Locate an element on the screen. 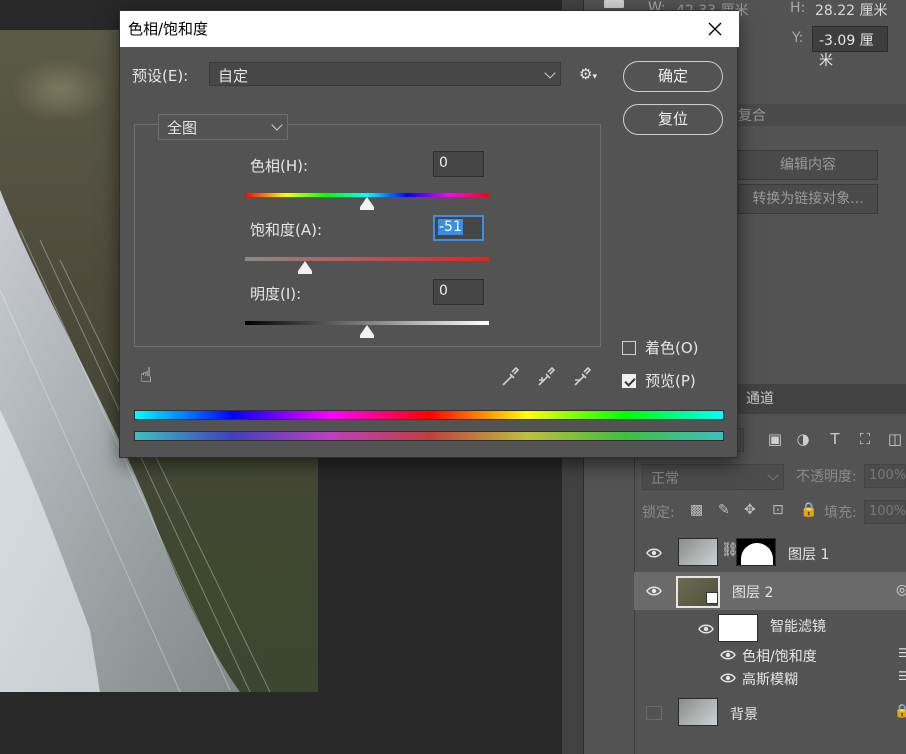 The height and width of the screenshot is (754, 906). close-icon is located at coordinates (715, 29).